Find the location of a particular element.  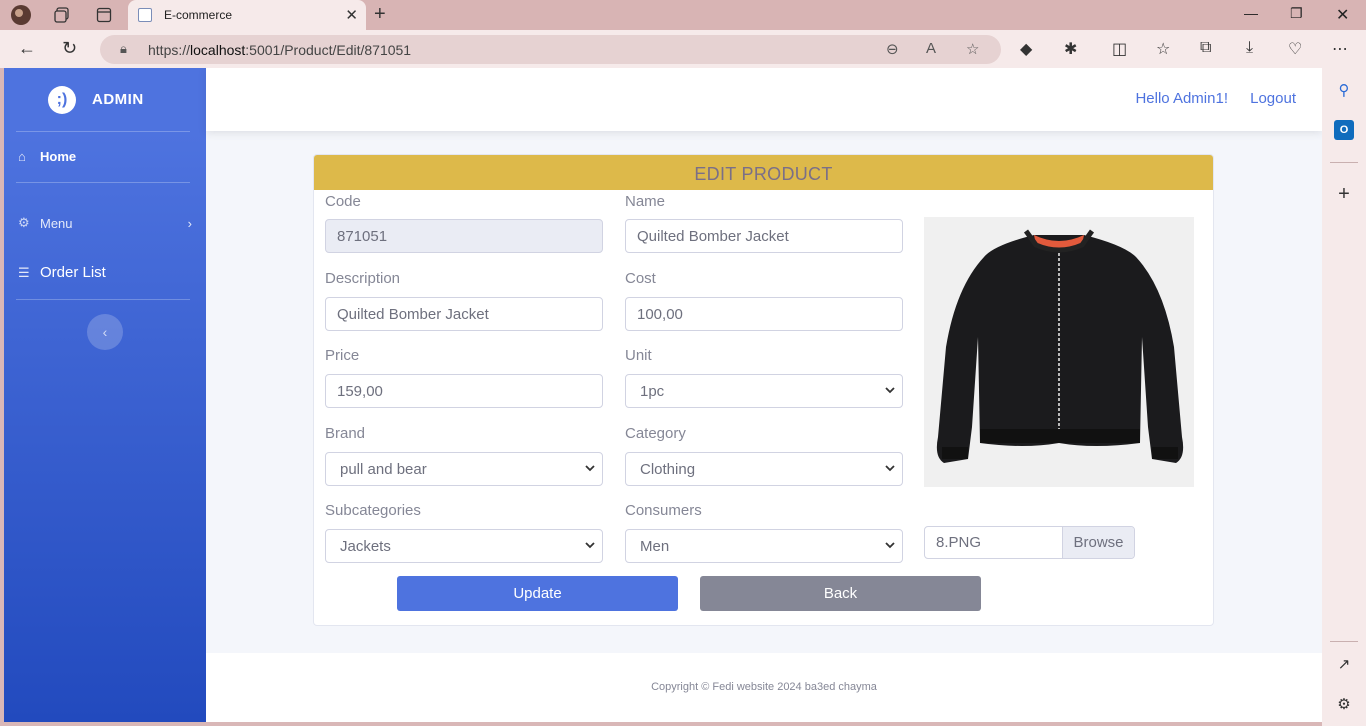

category-label: Category is located at coordinates (655, 433).